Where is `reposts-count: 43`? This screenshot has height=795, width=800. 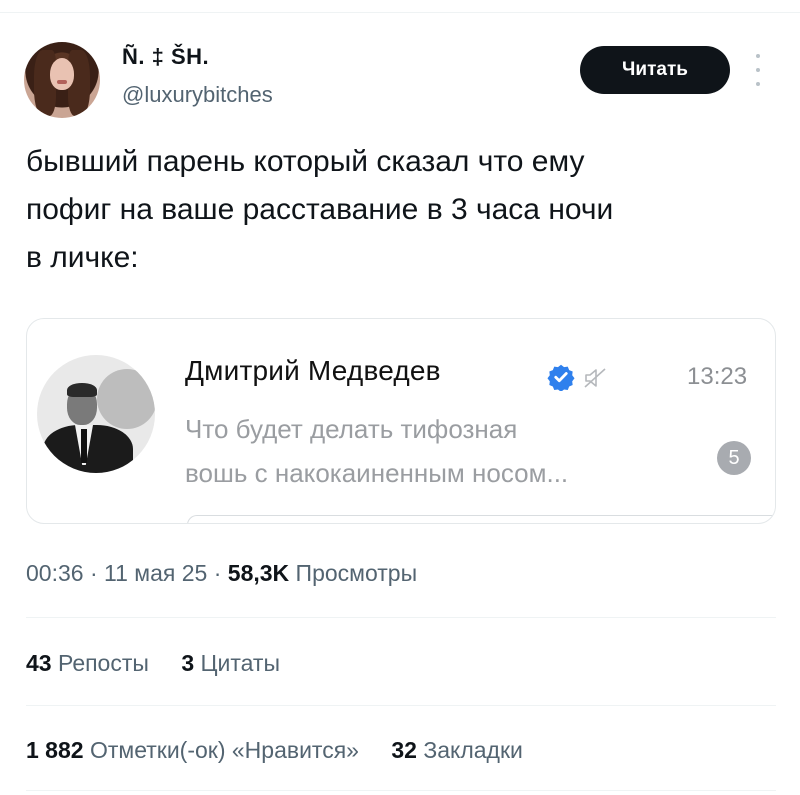 reposts-count: 43 is located at coordinates (39, 663).